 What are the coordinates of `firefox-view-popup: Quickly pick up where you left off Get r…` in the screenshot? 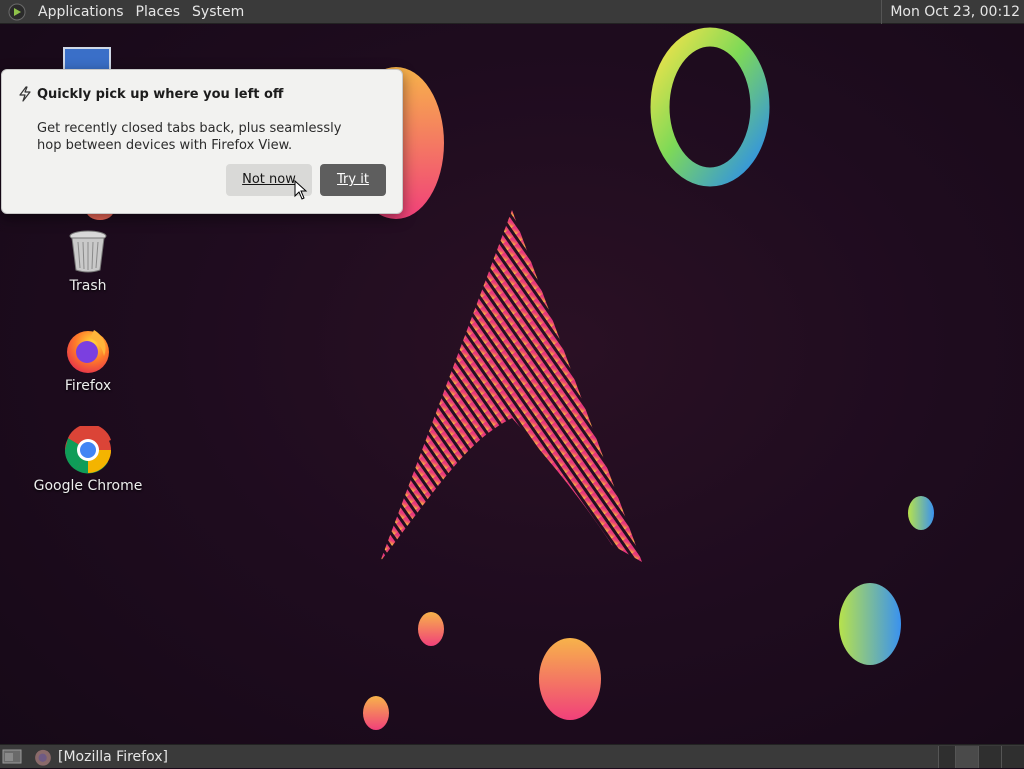 It's located at (202, 141).